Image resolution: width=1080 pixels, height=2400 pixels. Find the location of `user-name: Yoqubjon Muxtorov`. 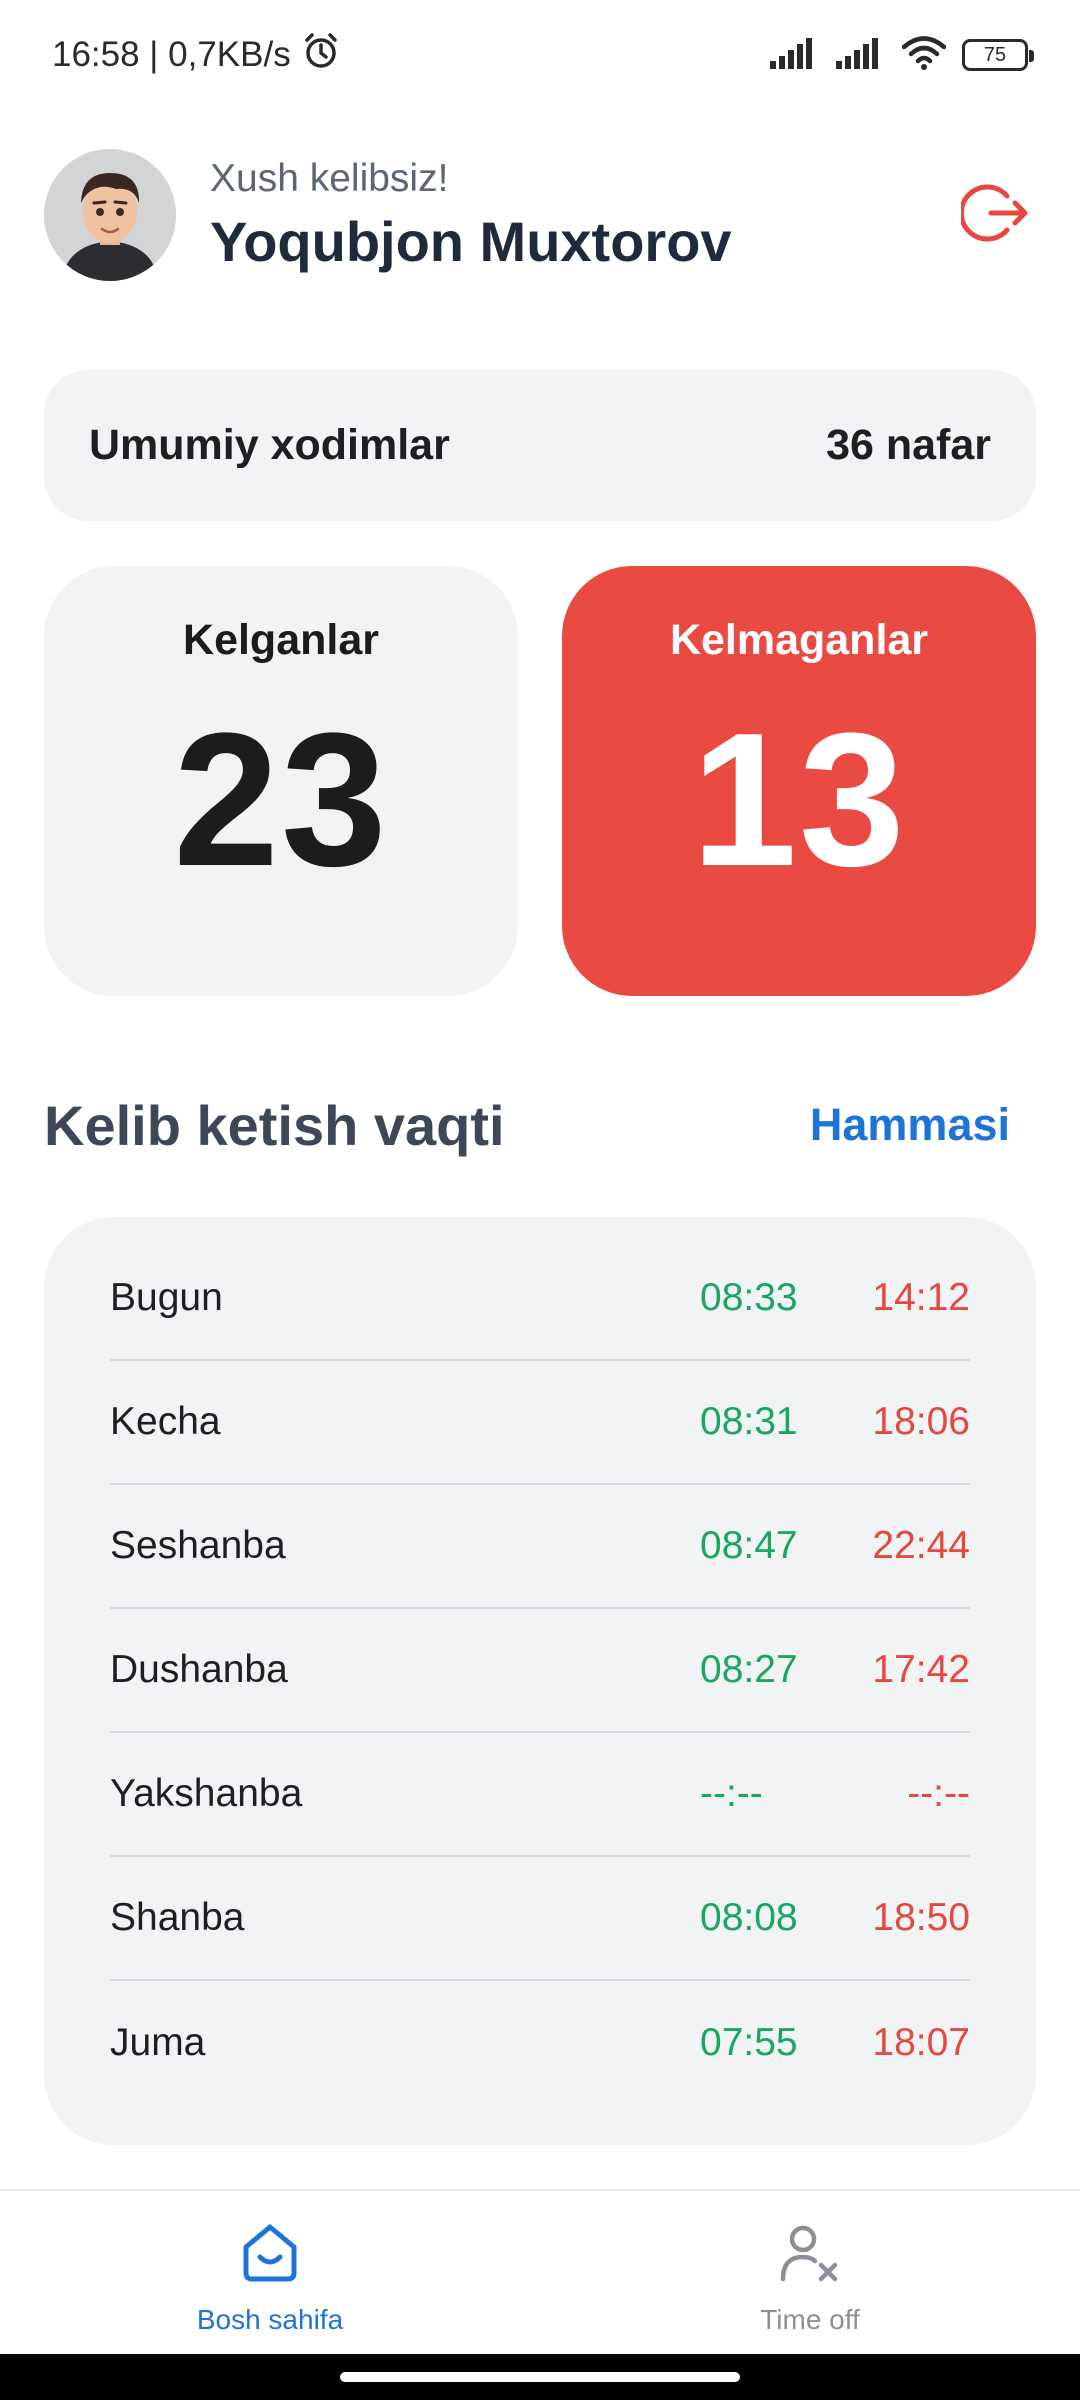

user-name: Yoqubjon Muxtorov is located at coordinates (471, 241).